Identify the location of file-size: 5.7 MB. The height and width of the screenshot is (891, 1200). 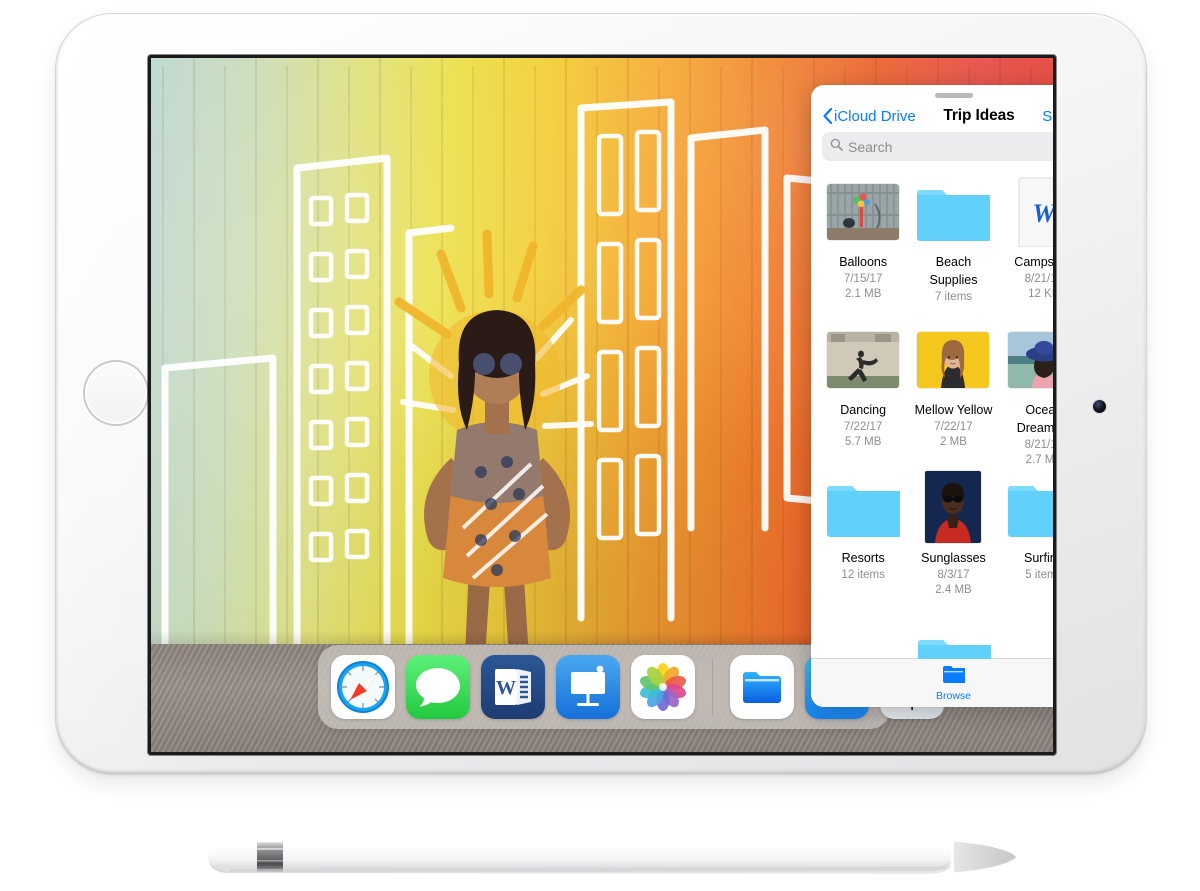
(863, 442).